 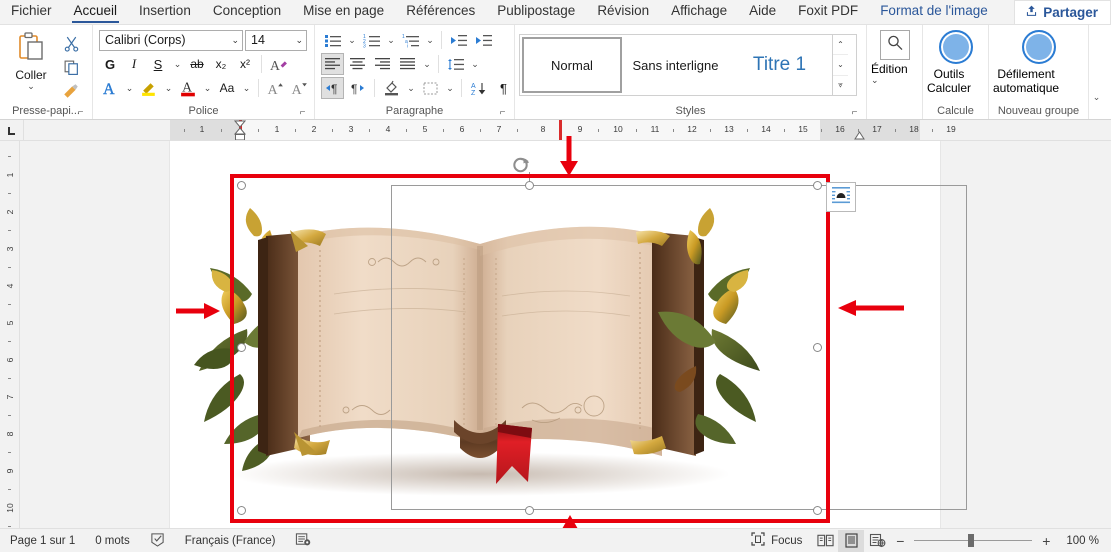 What do you see at coordinates (246, 88) in the screenshot?
I see `change-case-chevron-down-icon: ⌄` at bounding box center [246, 88].